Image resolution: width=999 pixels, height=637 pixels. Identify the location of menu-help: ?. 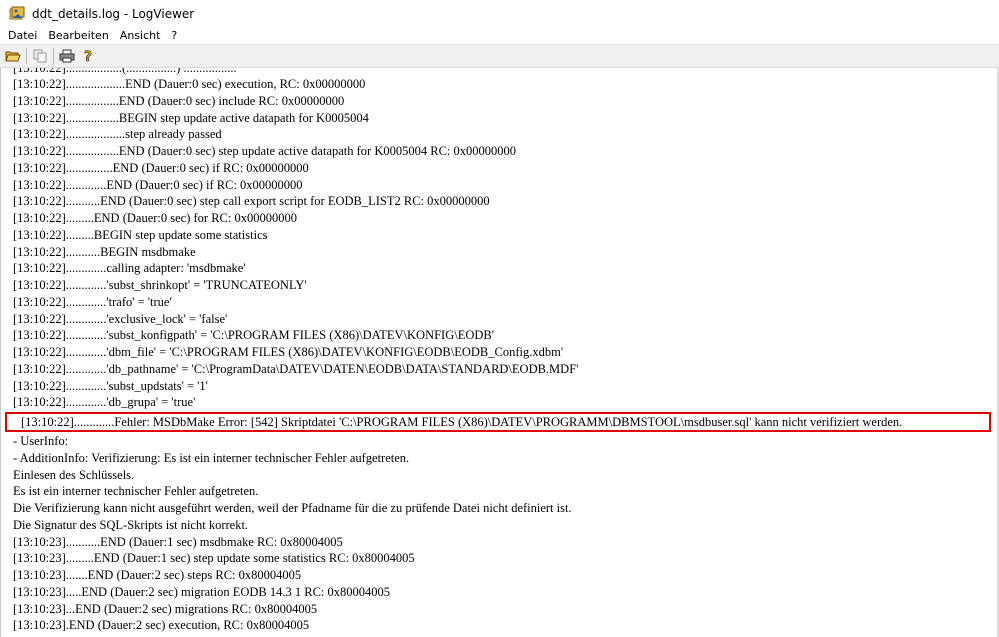
(173, 35).